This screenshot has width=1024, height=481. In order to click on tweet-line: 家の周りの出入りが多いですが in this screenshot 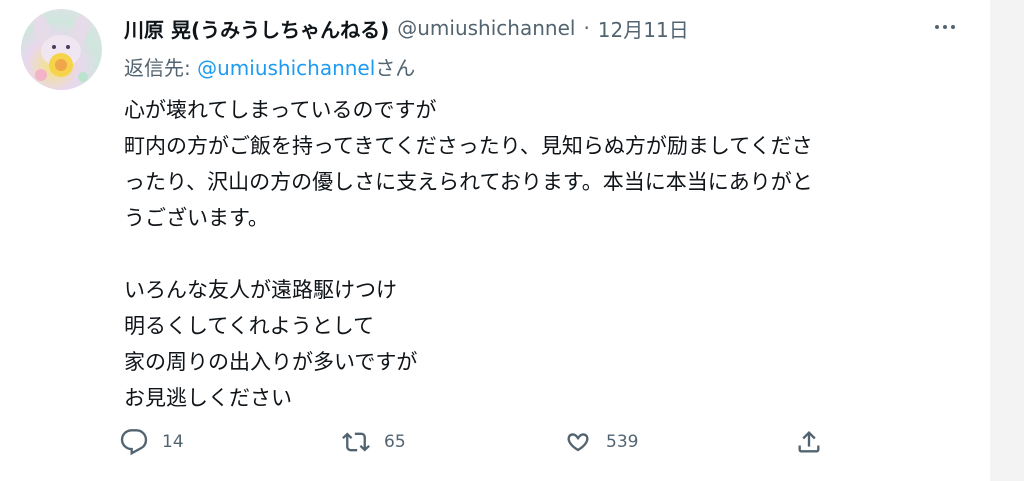, I will do `click(271, 362)`.